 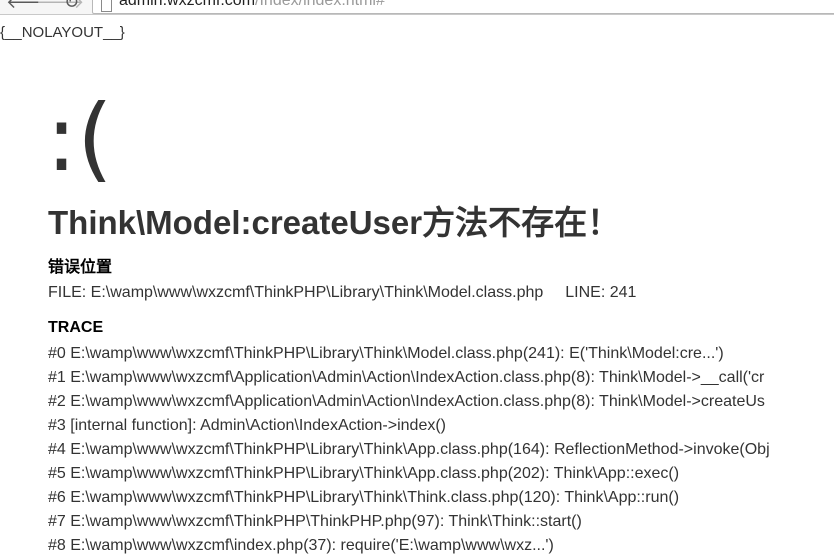 What do you see at coordinates (79, 138) in the screenshot?
I see `sad-face-emoticon: :(` at bounding box center [79, 138].